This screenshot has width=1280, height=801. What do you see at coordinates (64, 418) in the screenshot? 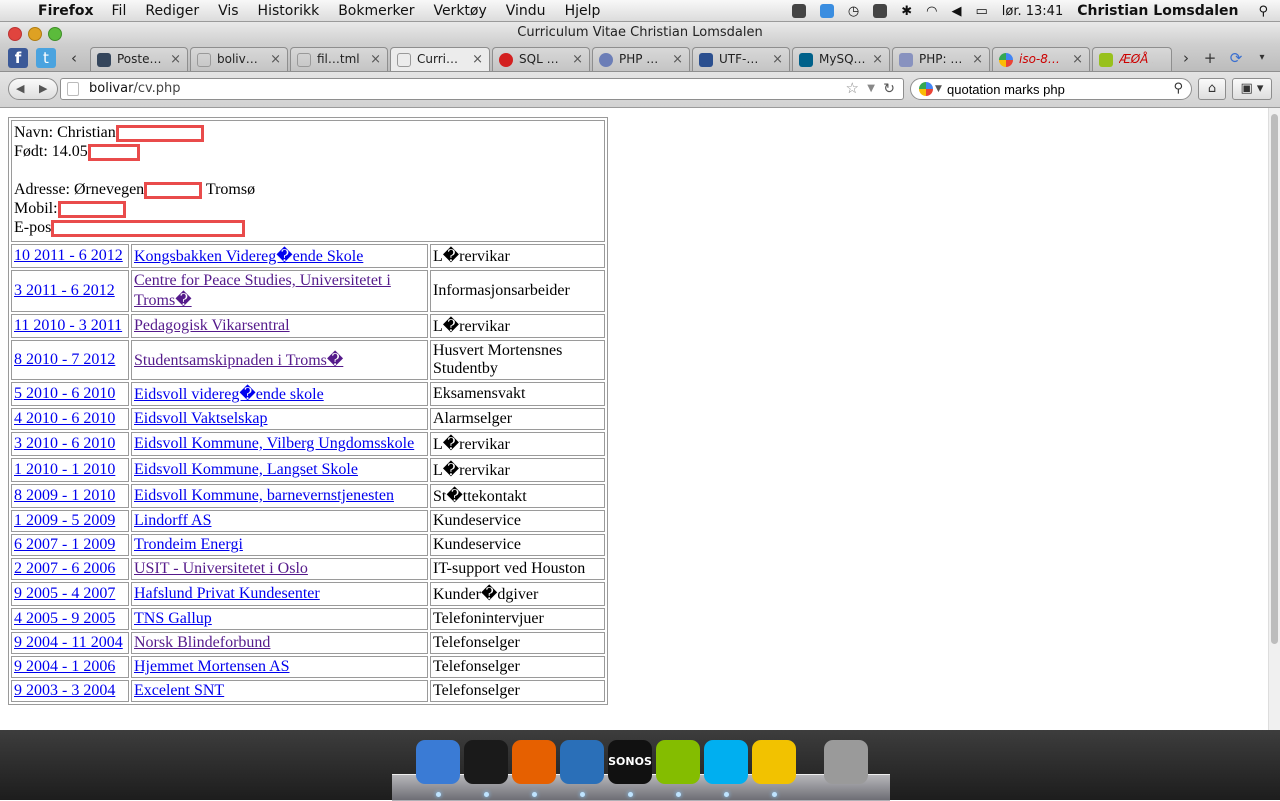
I see `period-link: 4 2010 - 6 2010` at bounding box center [64, 418].